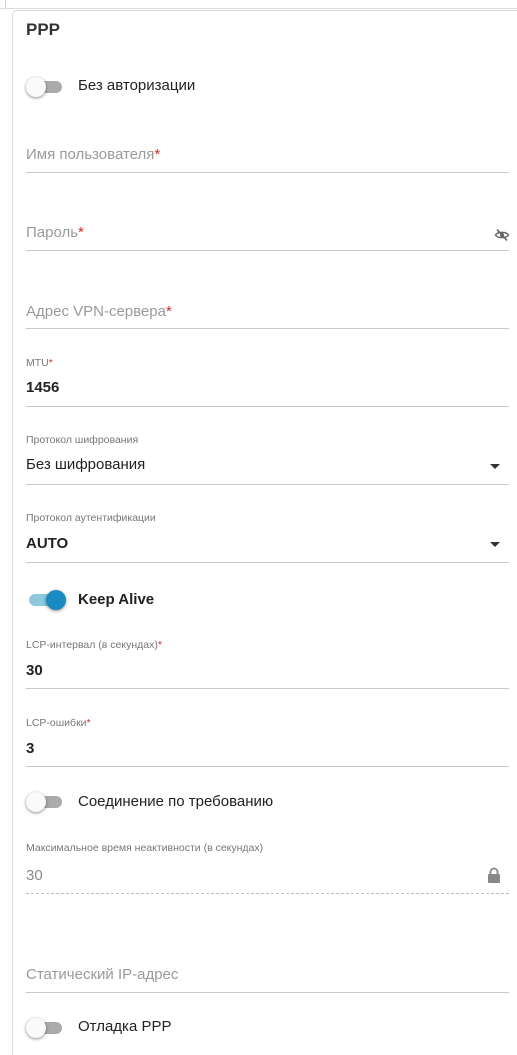 This screenshot has width=517, height=1055. I want to click on max-idle-underline, so click(267, 893).